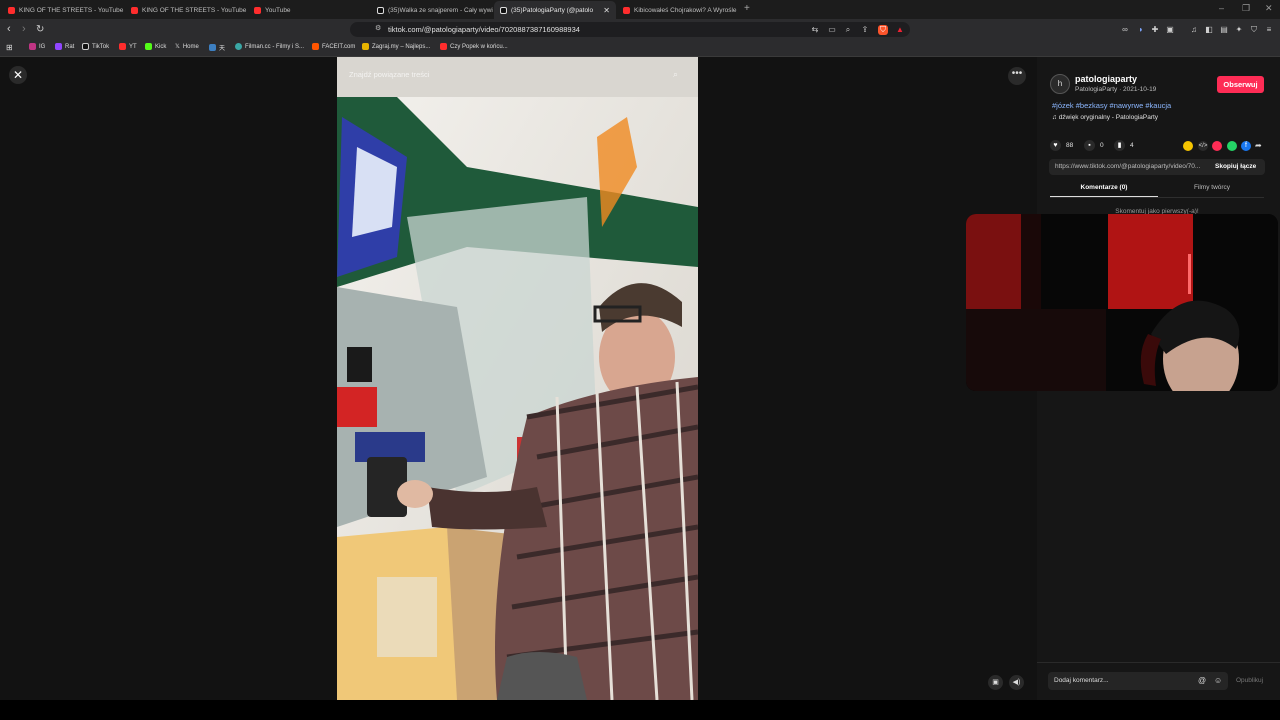 Image resolution: width=1280 pixels, height=720 pixels. What do you see at coordinates (1203, 146) in the screenshot?
I see `embed-icon: </>` at bounding box center [1203, 146].